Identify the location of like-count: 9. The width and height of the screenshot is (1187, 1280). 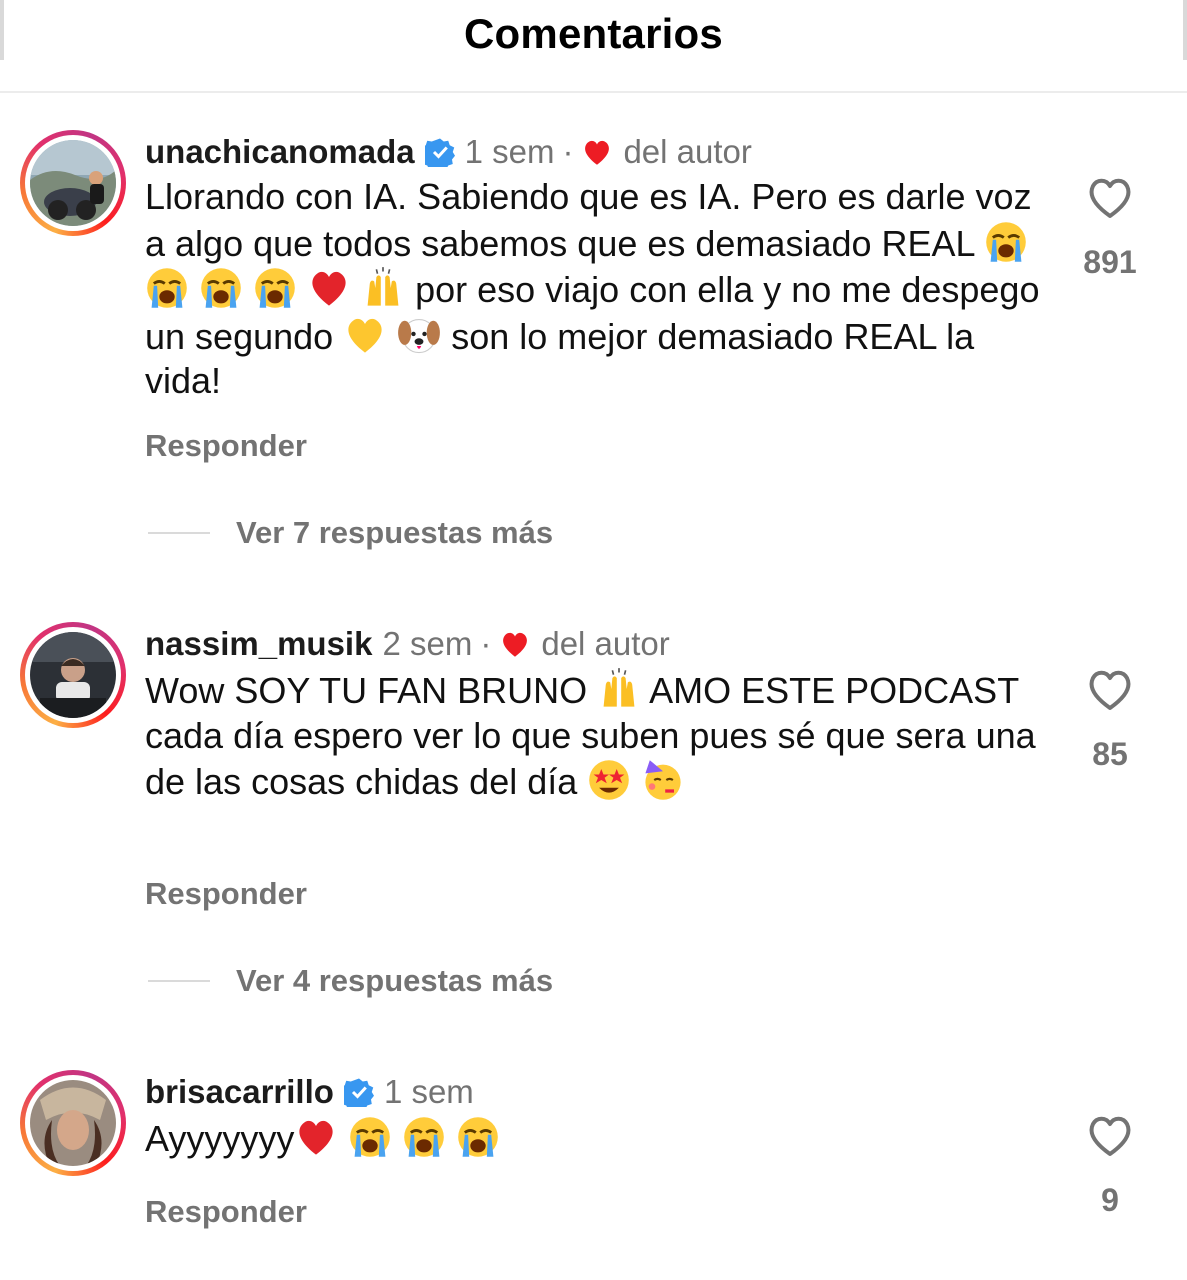
(1110, 1200).